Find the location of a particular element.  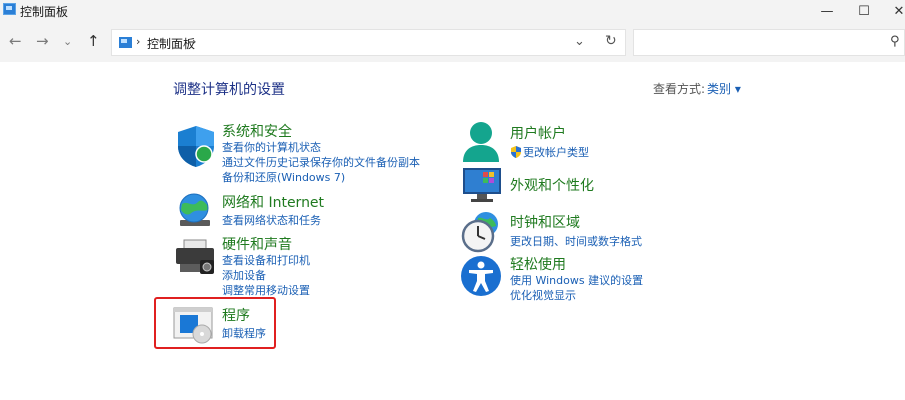

accessibility-icon is located at coordinates (482, 277).